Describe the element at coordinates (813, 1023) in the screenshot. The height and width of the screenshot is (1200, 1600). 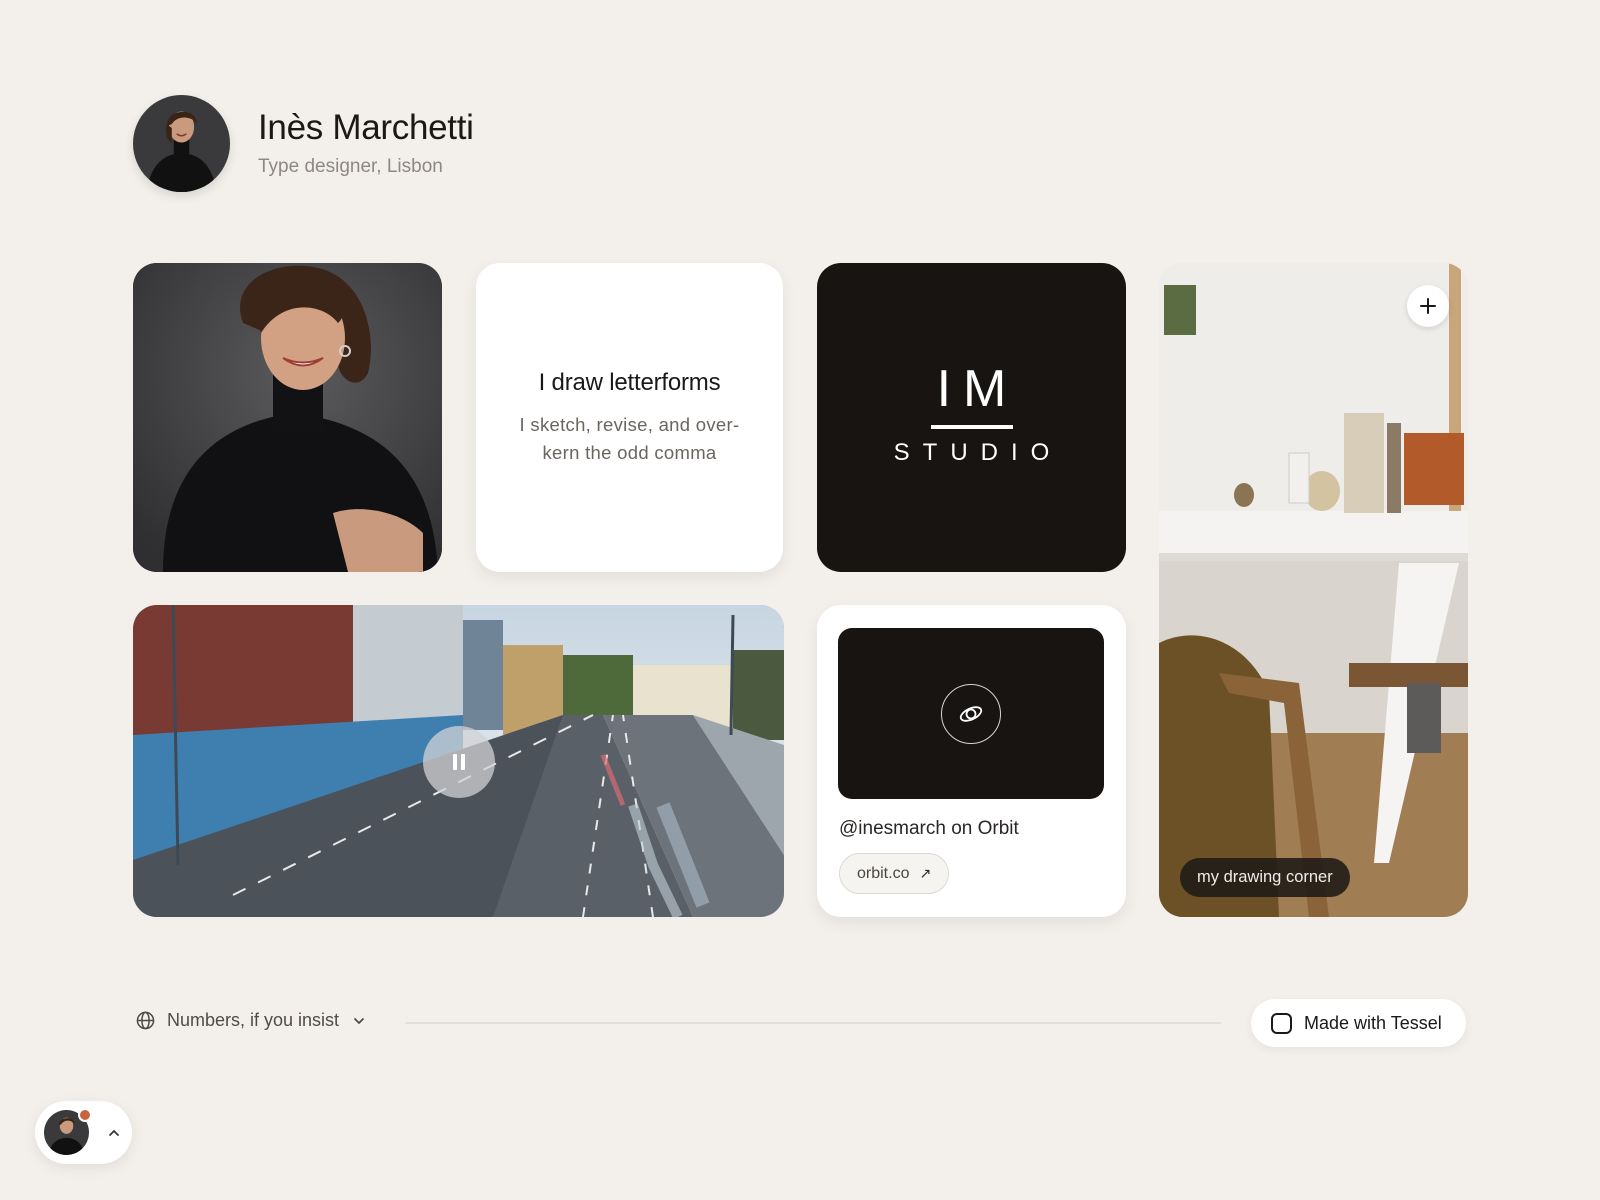
I see `footer-divider` at that location.